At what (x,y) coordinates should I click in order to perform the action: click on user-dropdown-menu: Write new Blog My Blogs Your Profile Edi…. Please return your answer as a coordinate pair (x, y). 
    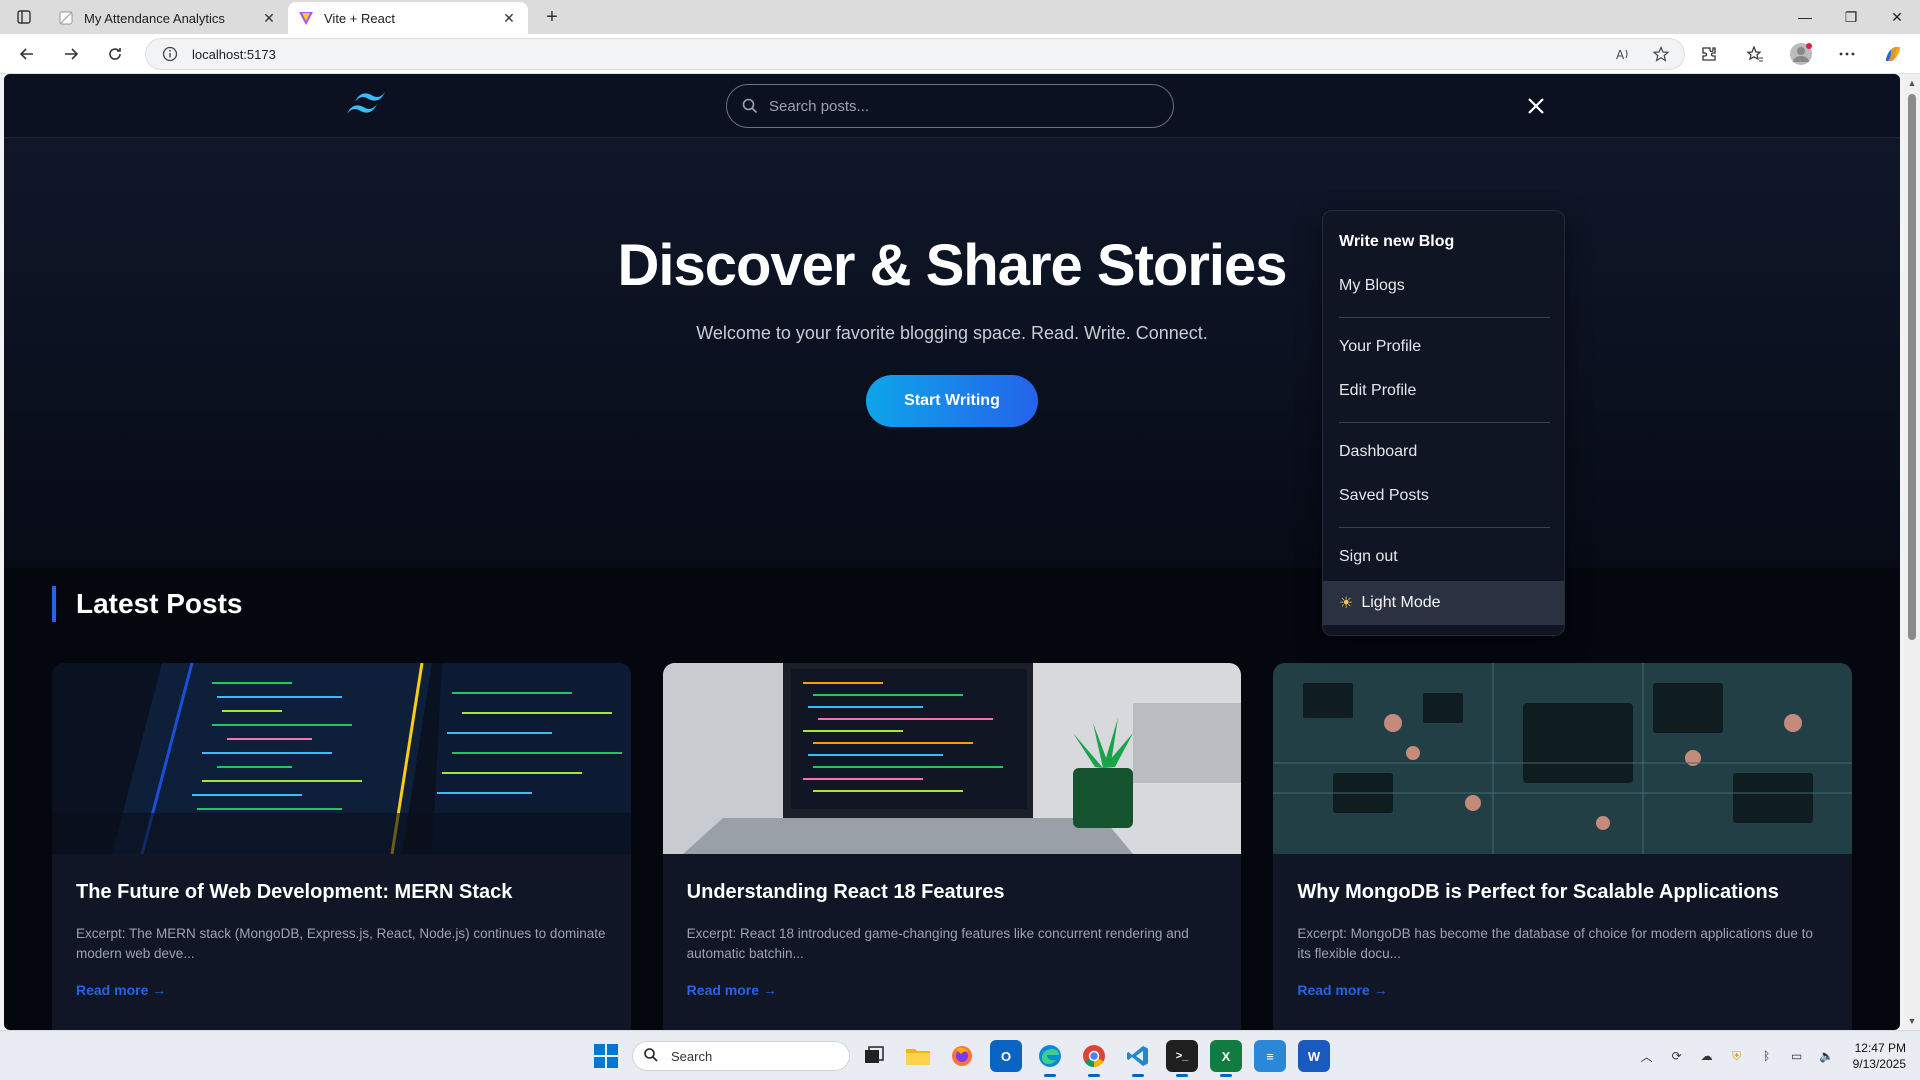
    Looking at the image, I should click on (1443, 423).